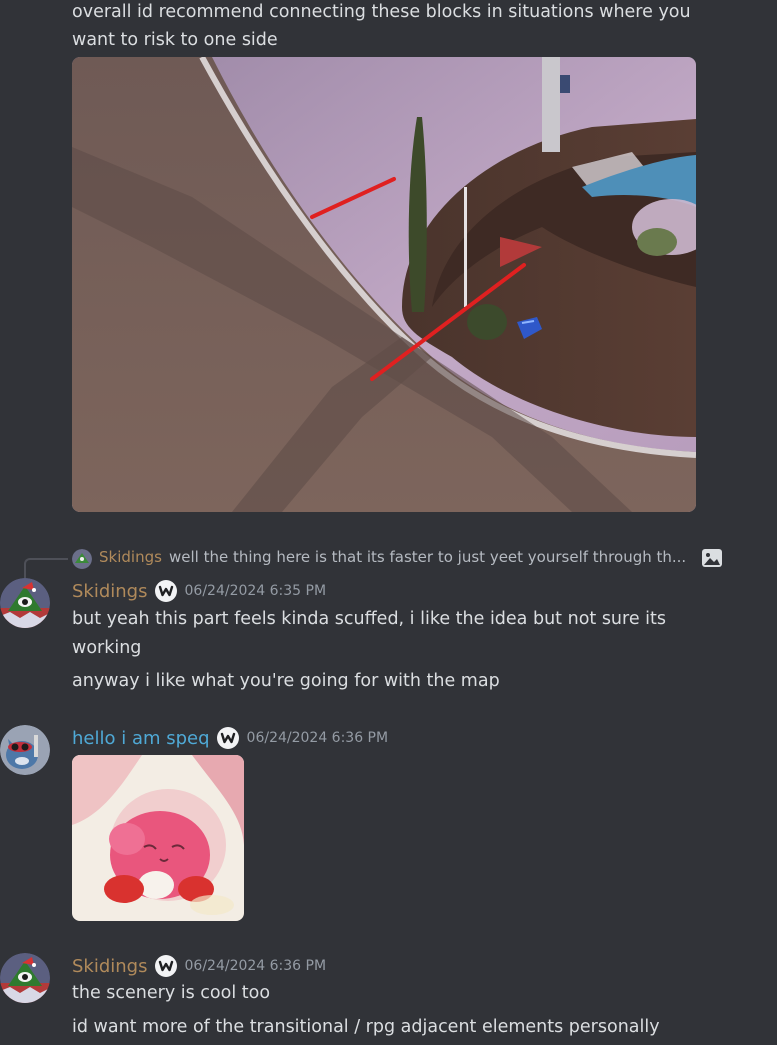  I want to click on message-header: hello i am speq 06/24/2024 6:36 PM, so click(230, 738).